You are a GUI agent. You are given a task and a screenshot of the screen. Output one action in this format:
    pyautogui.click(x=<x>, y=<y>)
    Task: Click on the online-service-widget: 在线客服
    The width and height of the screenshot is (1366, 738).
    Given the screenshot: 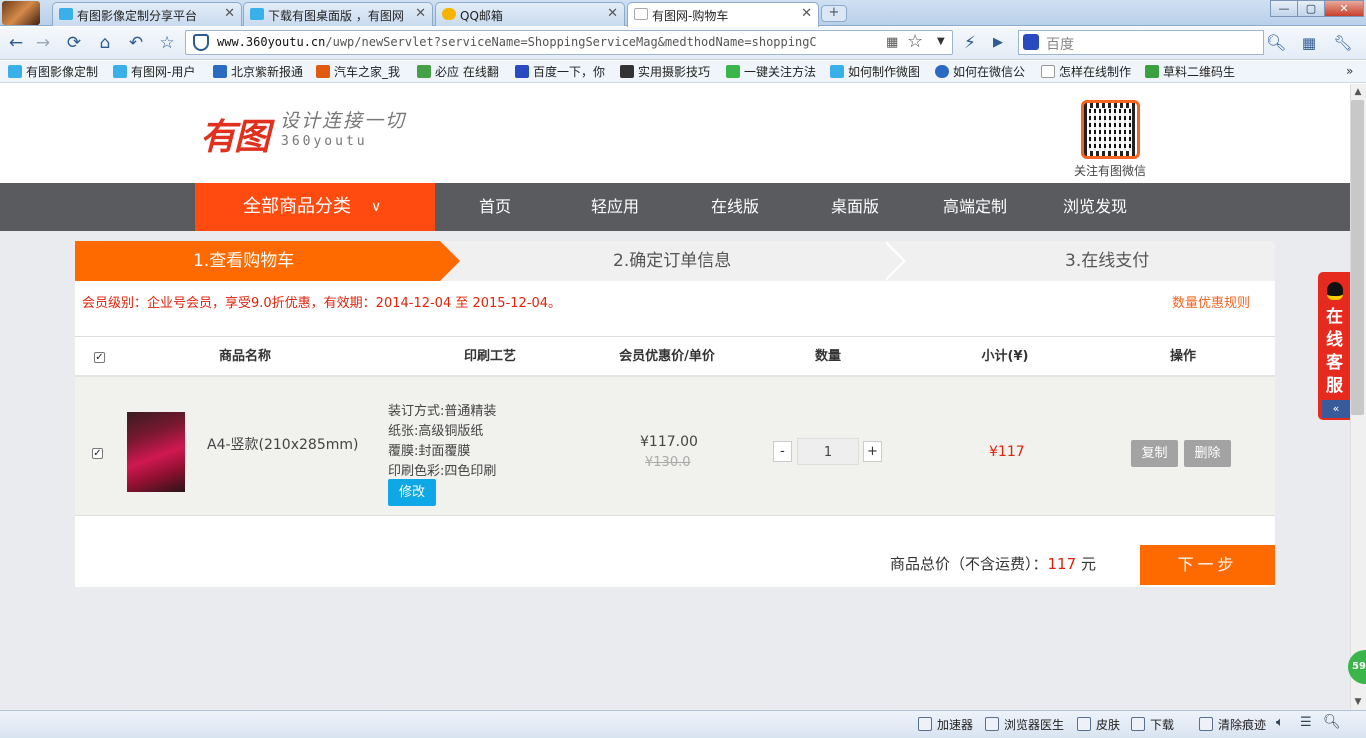 What is the action you would take?
    pyautogui.click(x=1334, y=346)
    